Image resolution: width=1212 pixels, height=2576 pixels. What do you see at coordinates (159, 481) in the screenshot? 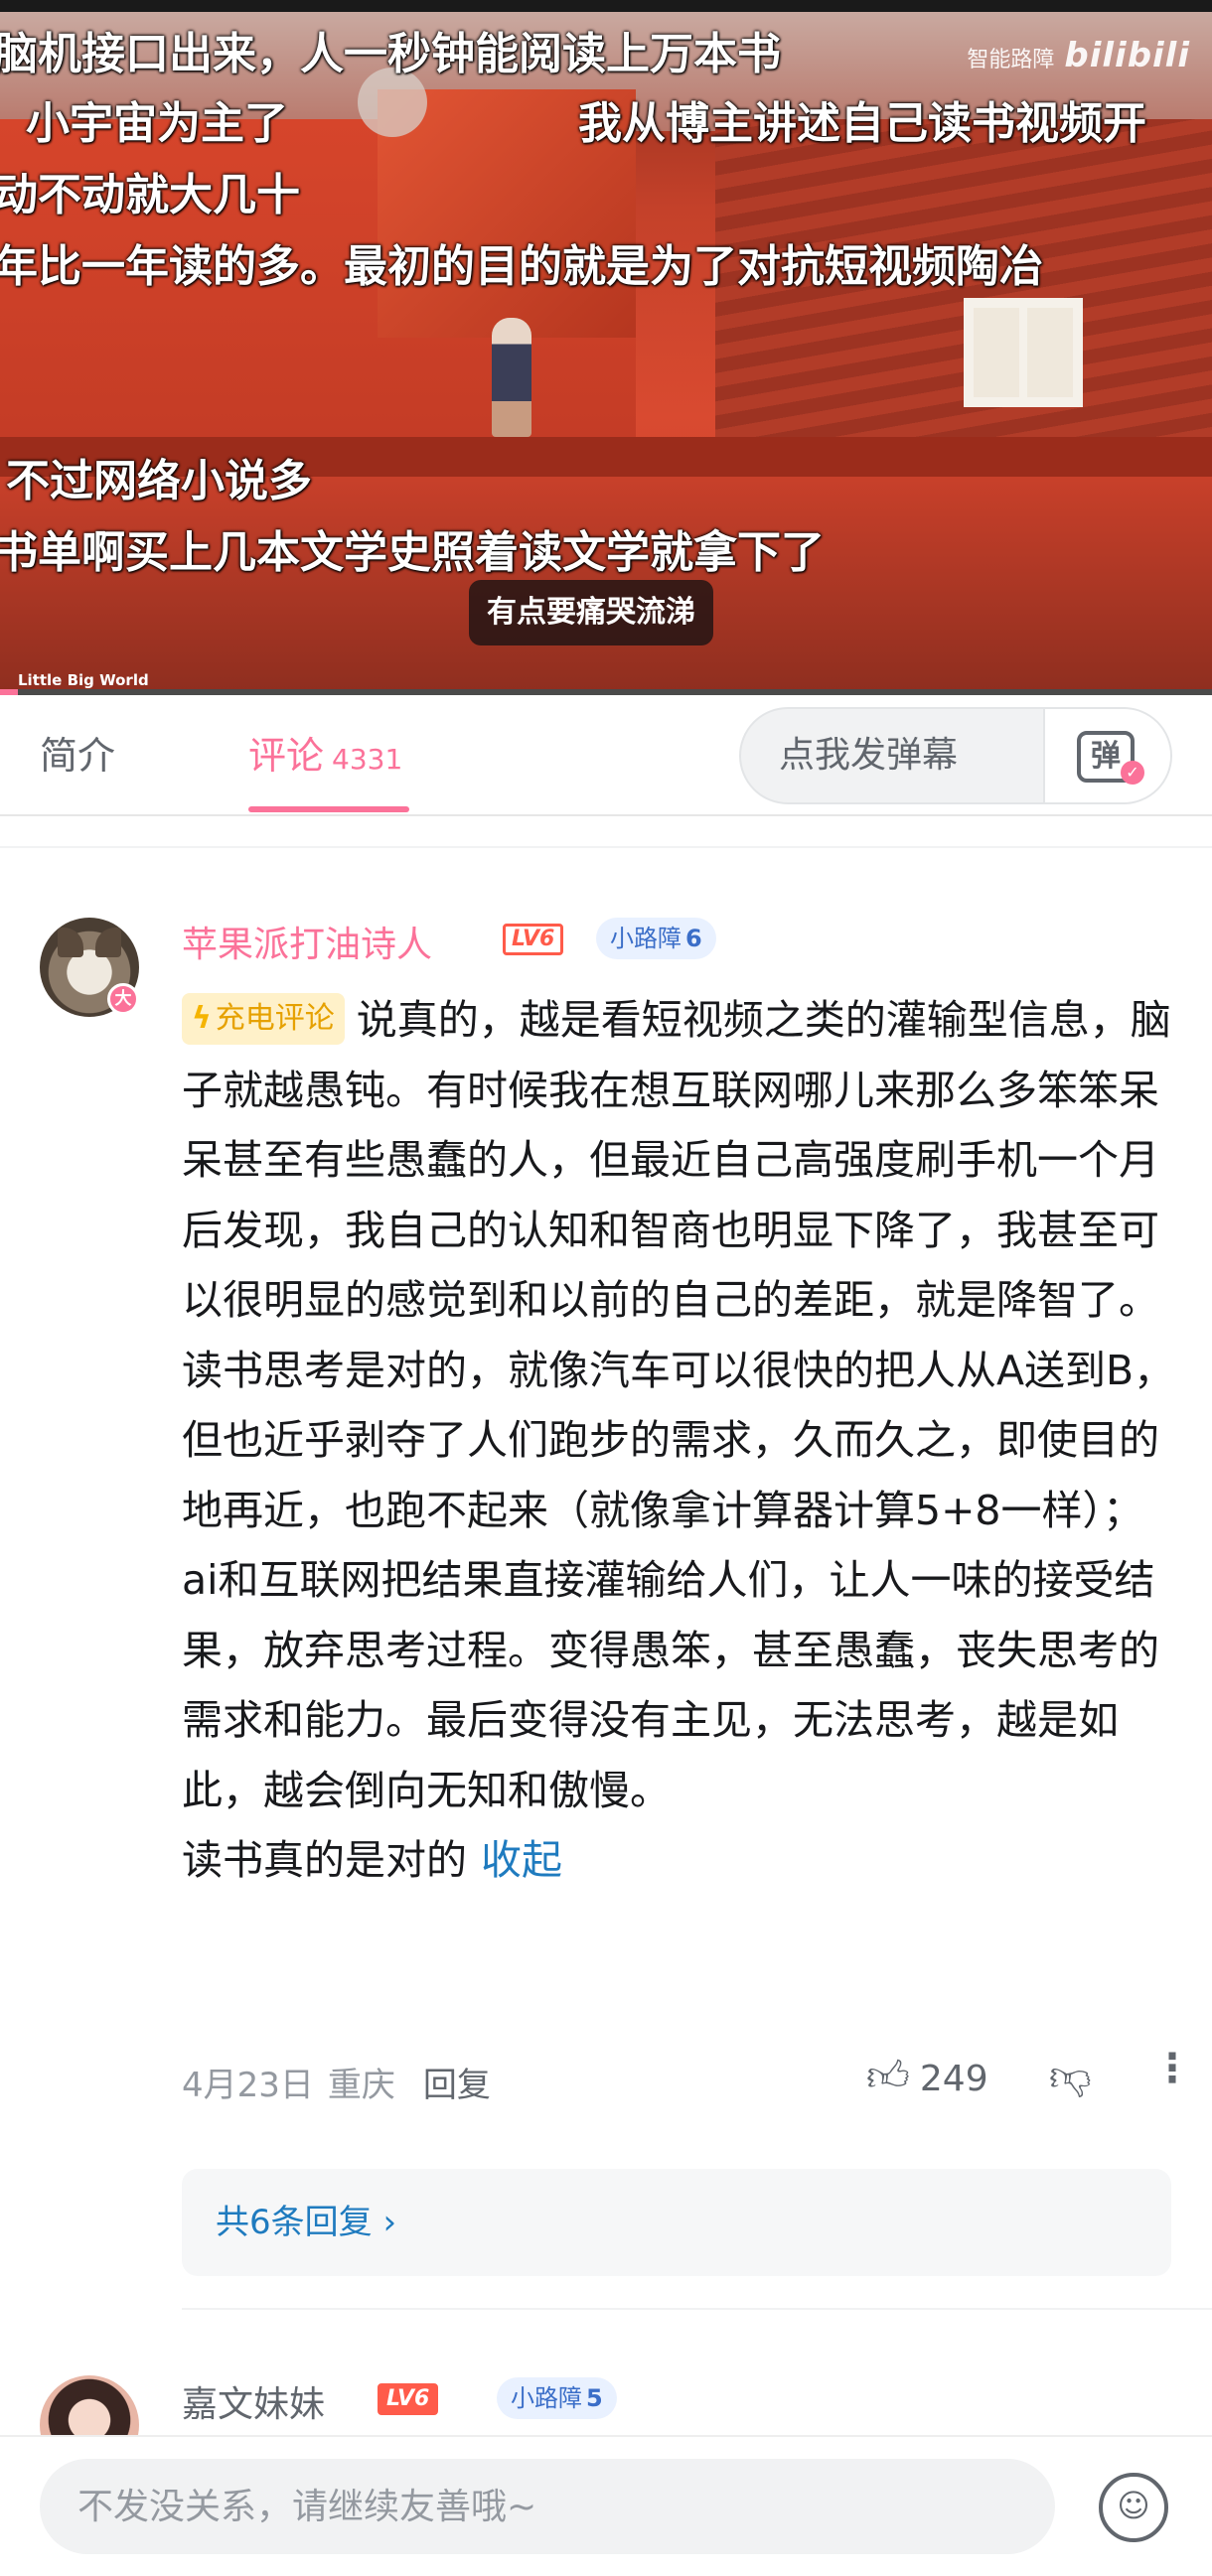
I see `danmaku-text: 不过网络小说多` at bounding box center [159, 481].